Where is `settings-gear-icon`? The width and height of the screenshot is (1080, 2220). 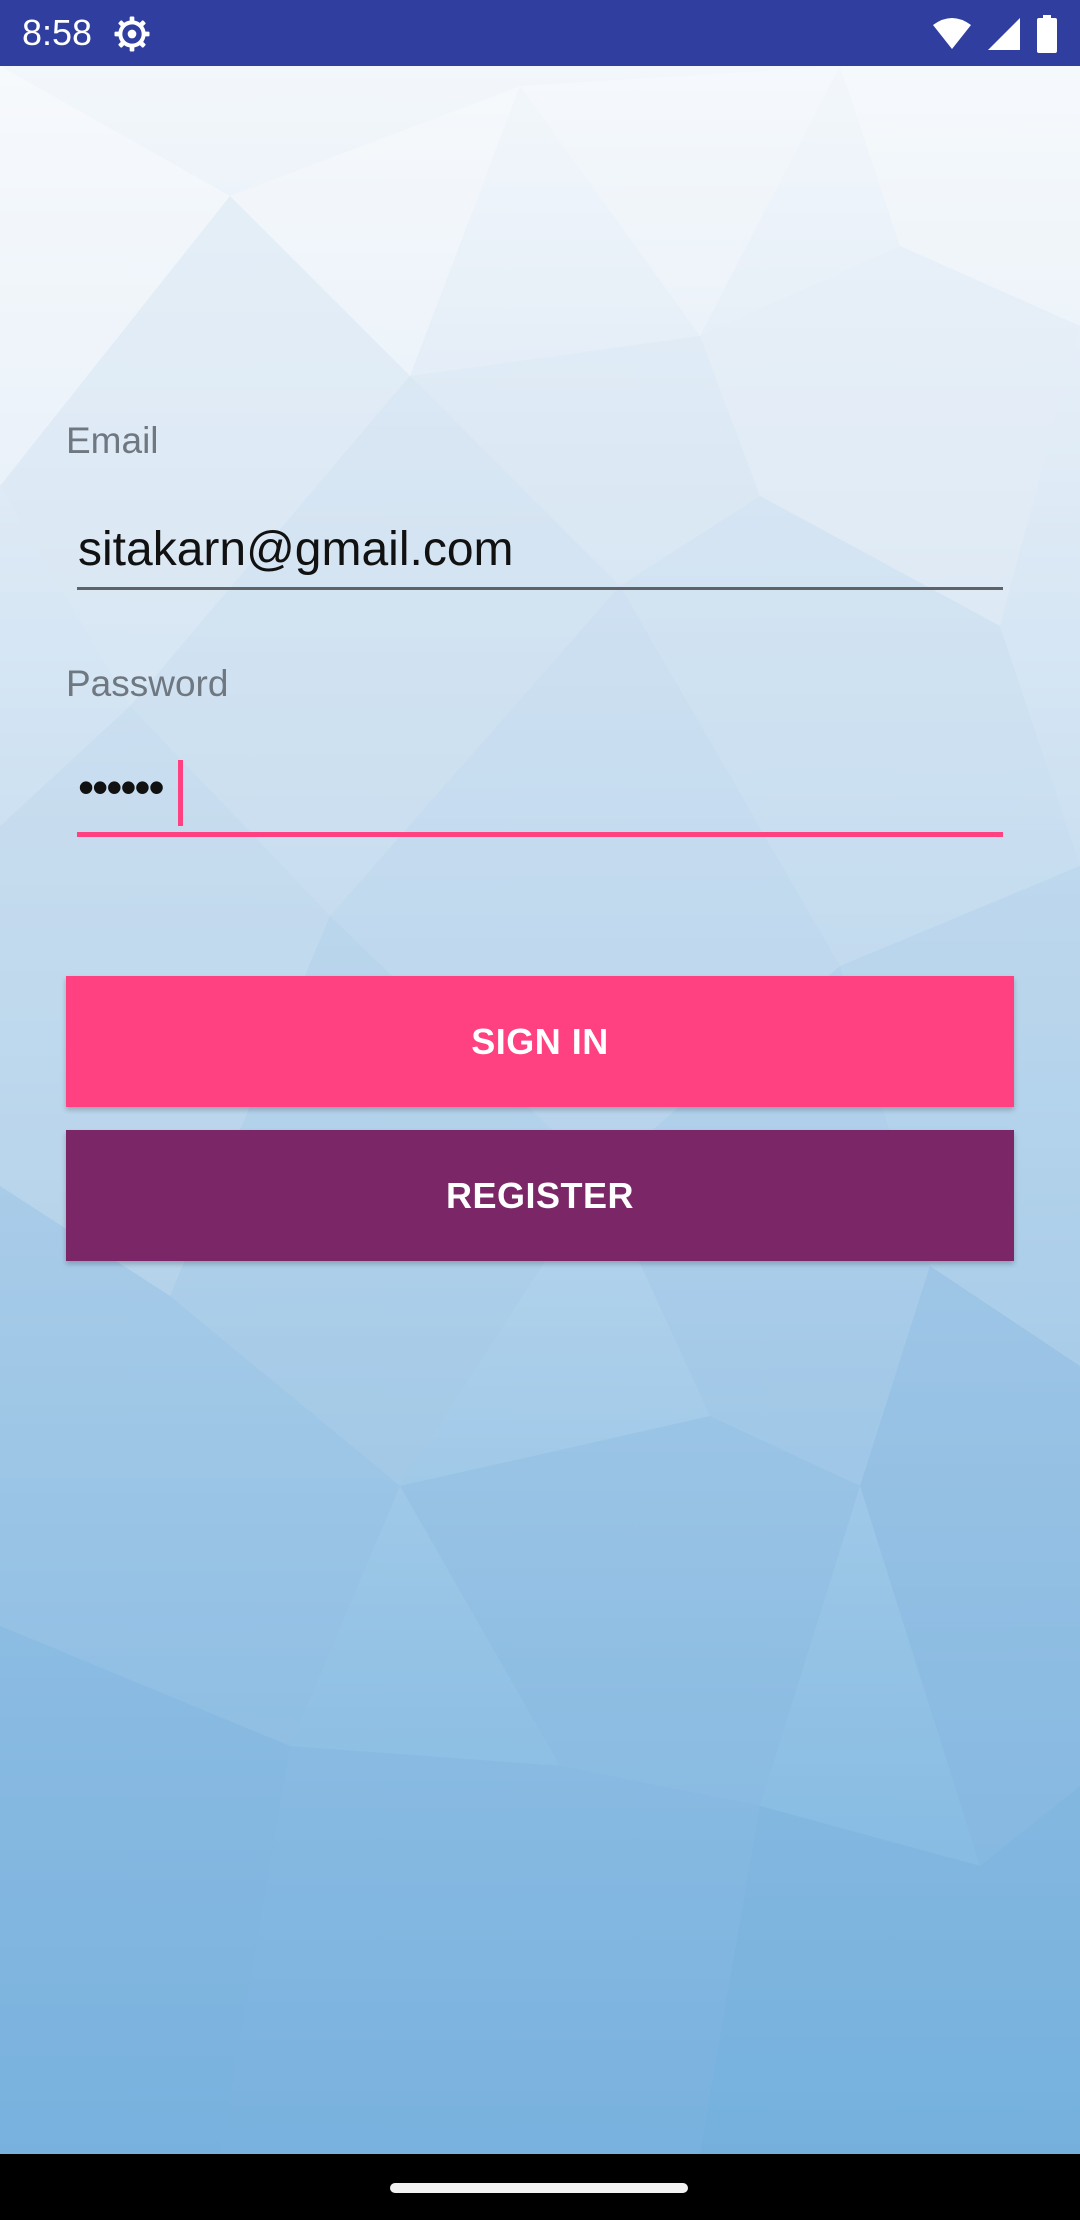 settings-gear-icon is located at coordinates (132, 34).